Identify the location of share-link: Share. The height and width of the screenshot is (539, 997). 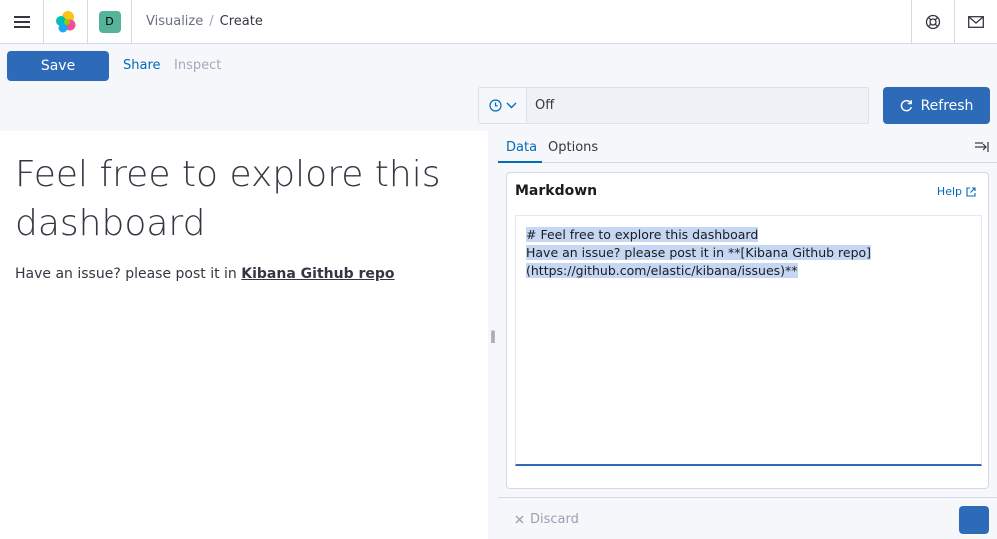
(142, 65).